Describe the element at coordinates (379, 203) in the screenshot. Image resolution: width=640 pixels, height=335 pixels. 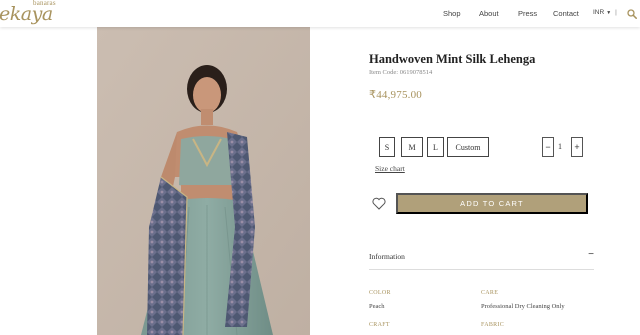
I see `heart-icon` at that location.